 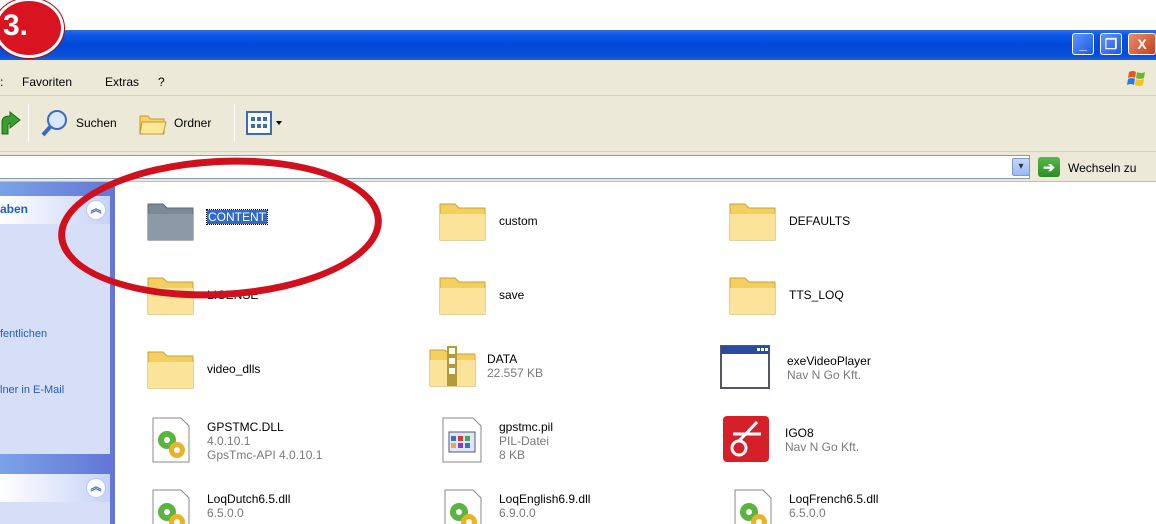 I want to click on folders-label: Ordner, so click(x=193, y=123).